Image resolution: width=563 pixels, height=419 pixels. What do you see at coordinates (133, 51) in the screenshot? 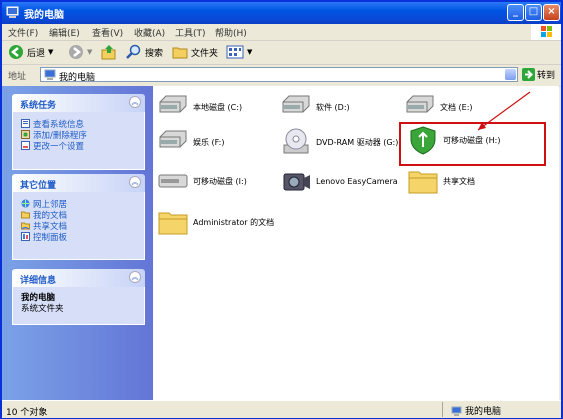
I see `search-icon` at bounding box center [133, 51].